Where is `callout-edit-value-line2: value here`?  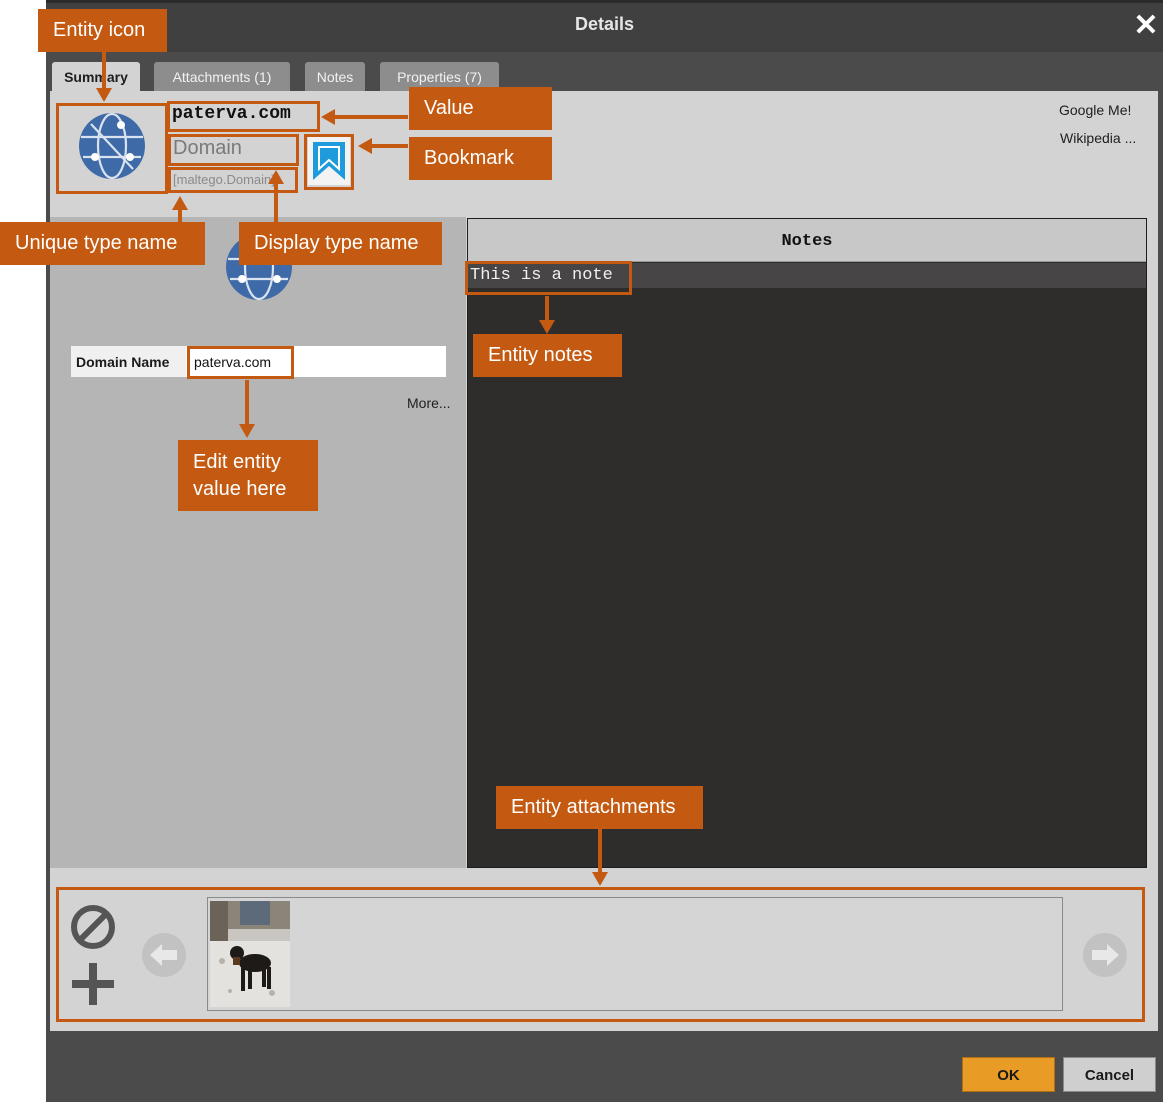 callout-edit-value-line2: value here is located at coordinates (240, 488).